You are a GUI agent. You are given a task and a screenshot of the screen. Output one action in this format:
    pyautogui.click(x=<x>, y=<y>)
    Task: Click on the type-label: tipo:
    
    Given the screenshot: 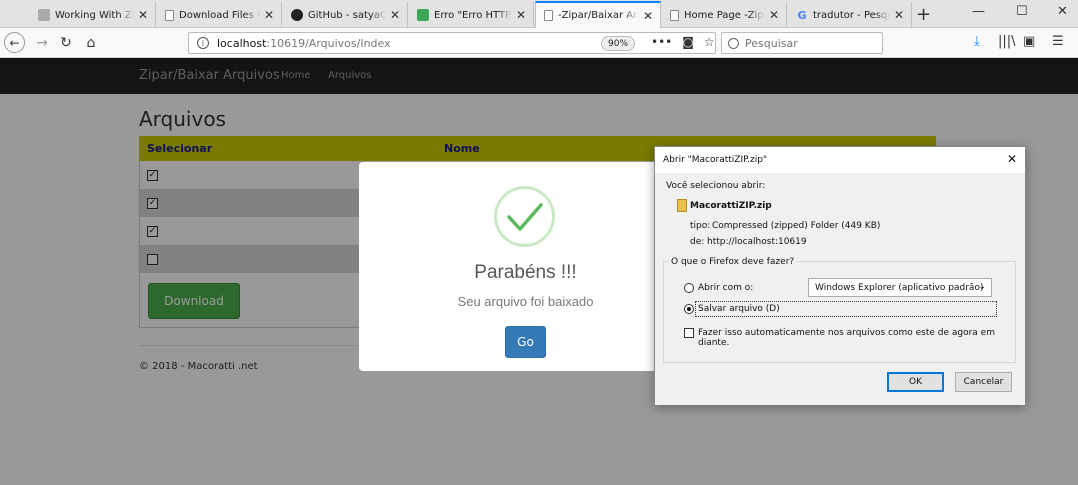 What is the action you would take?
    pyautogui.click(x=700, y=226)
    